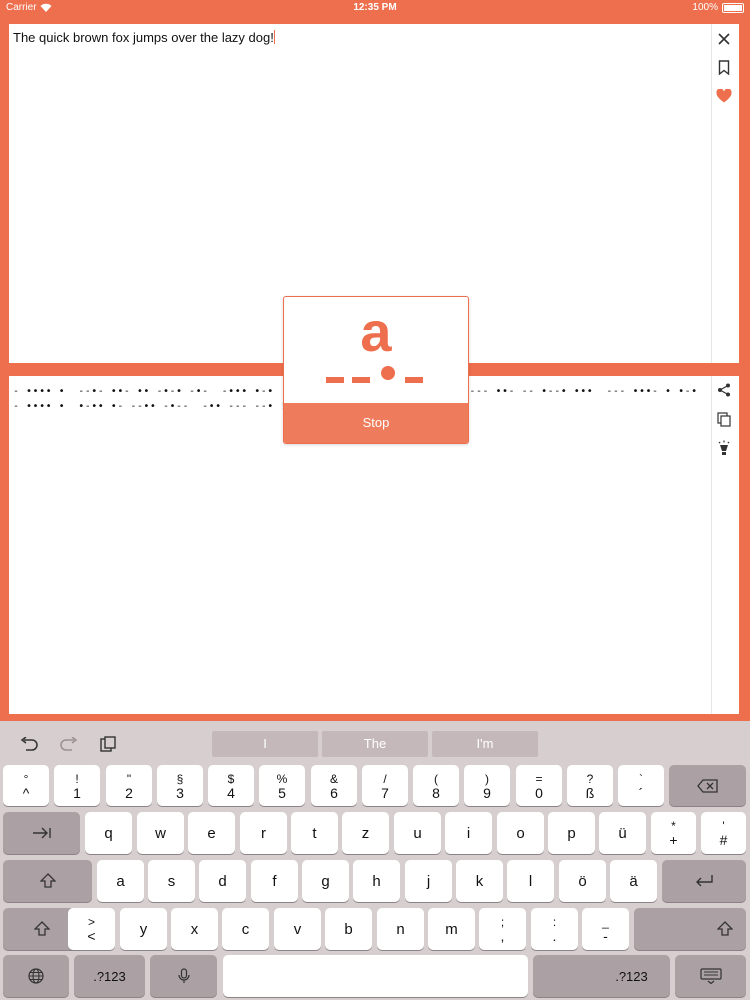 This screenshot has height=1000, width=750. I want to click on numbers-key-right: .?123, so click(601, 976).